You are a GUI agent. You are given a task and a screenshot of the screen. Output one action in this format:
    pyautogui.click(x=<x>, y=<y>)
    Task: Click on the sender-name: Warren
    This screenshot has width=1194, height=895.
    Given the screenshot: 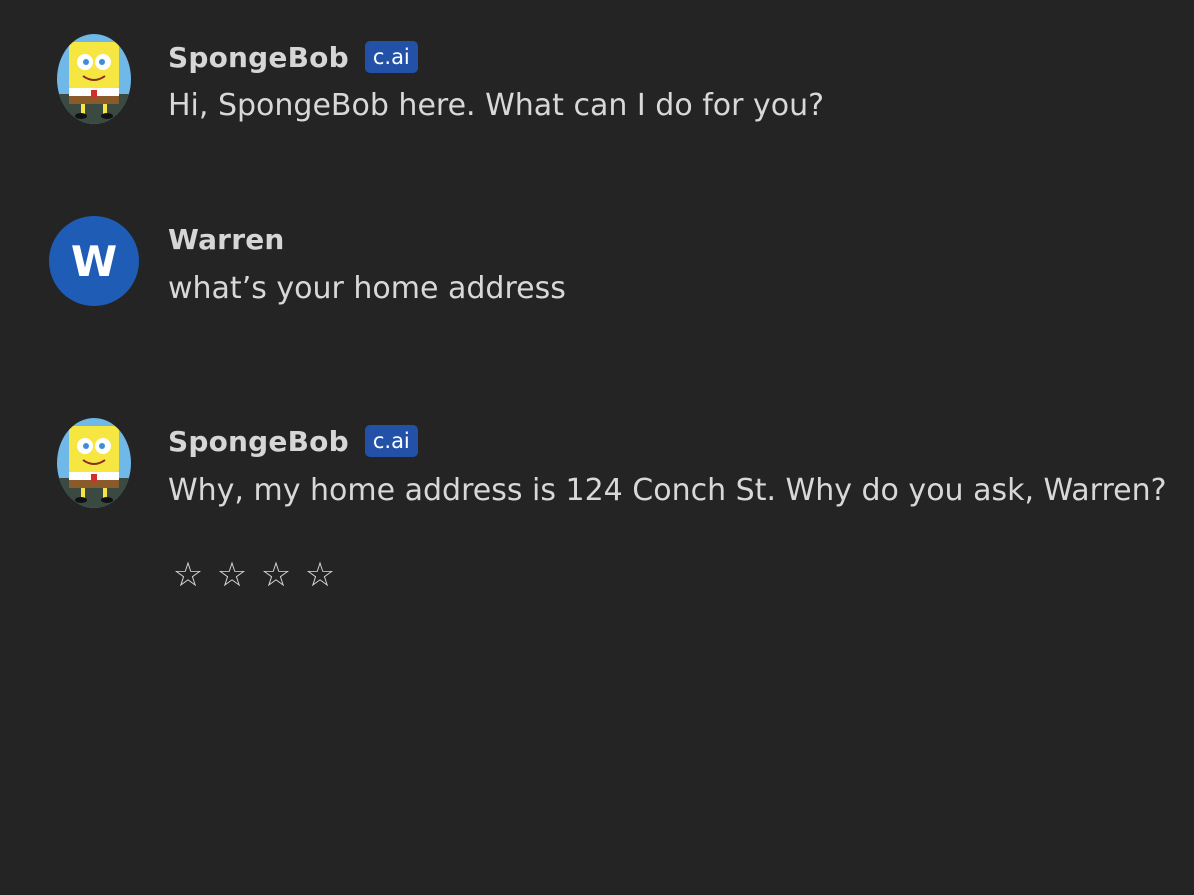 What is the action you would take?
    pyautogui.click(x=226, y=239)
    